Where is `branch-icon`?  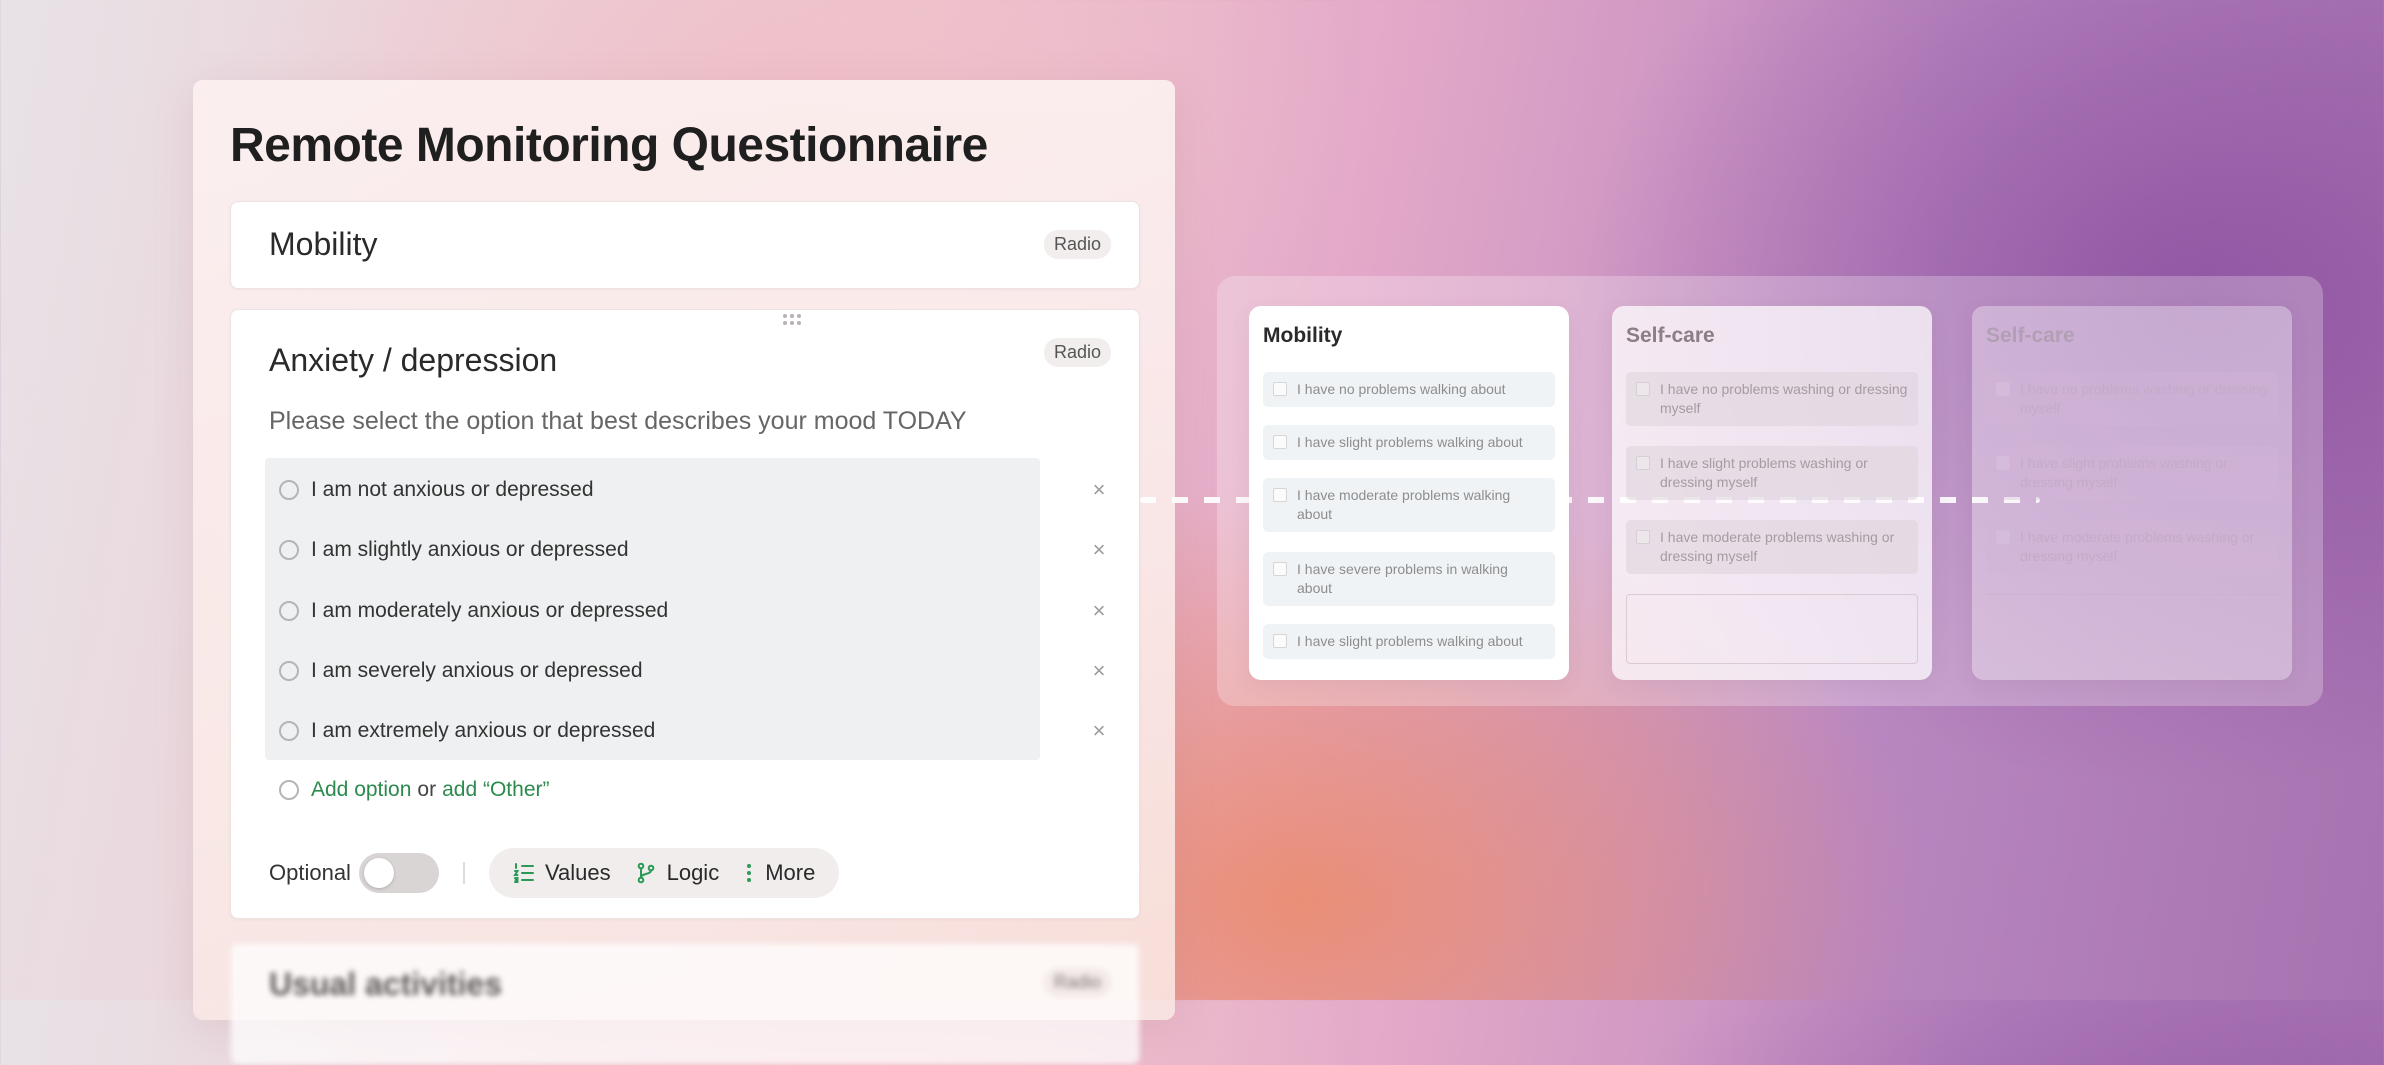 branch-icon is located at coordinates (645, 873).